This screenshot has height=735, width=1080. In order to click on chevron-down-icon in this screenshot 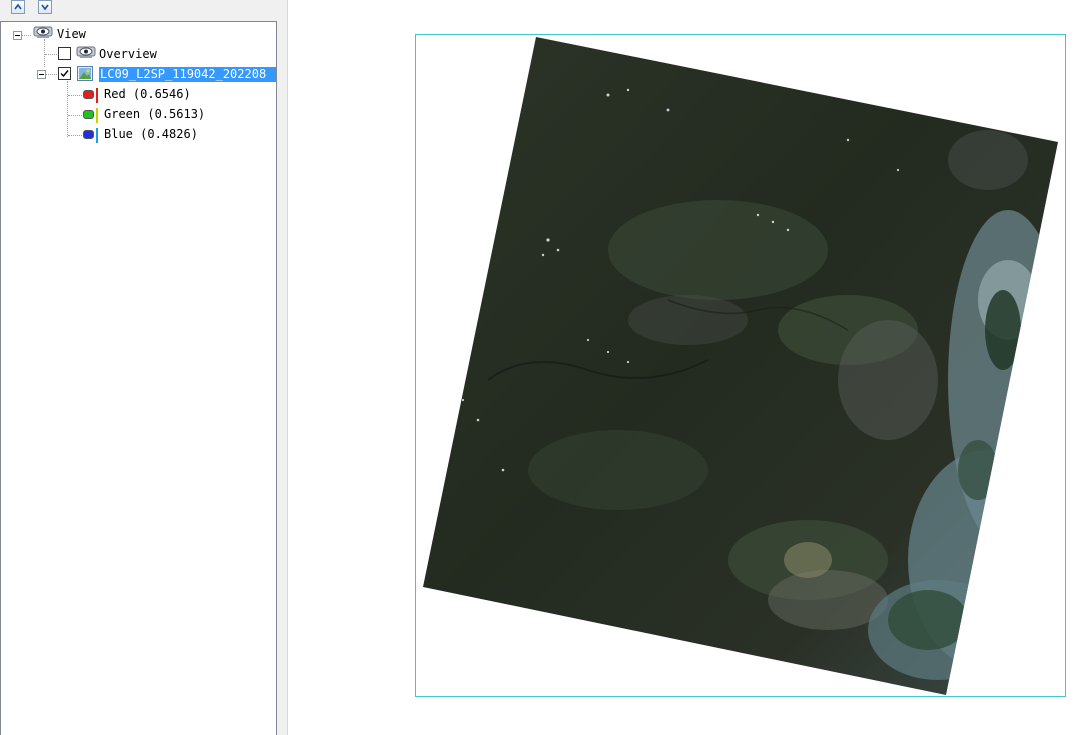, I will do `click(45, 7)`.